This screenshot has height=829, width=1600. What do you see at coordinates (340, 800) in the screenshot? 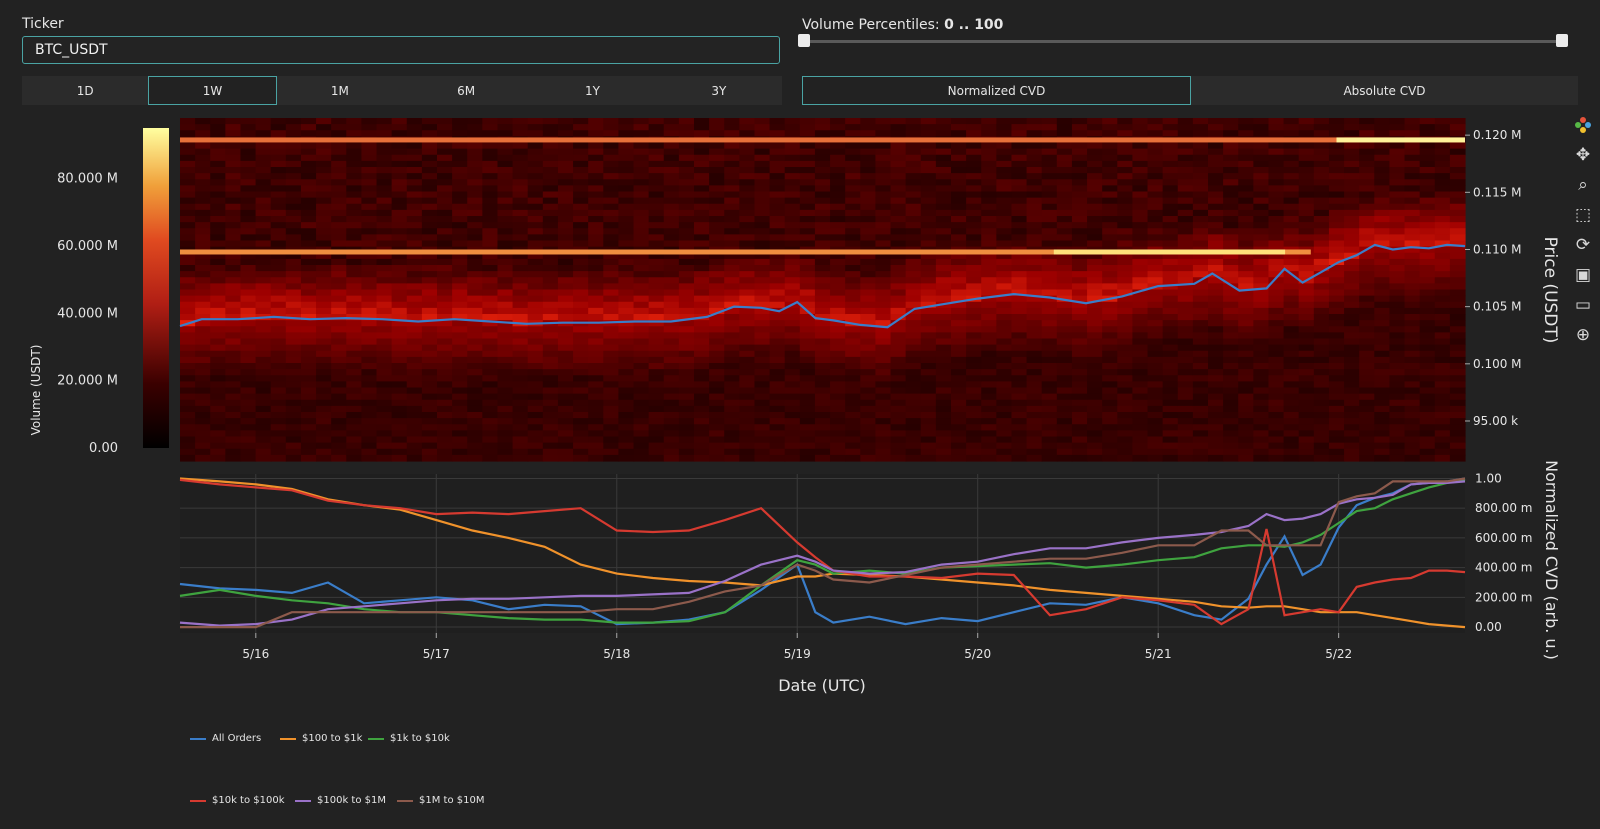
I see `legend-item-100k-to-1m: $100k to $1M` at bounding box center [340, 800].